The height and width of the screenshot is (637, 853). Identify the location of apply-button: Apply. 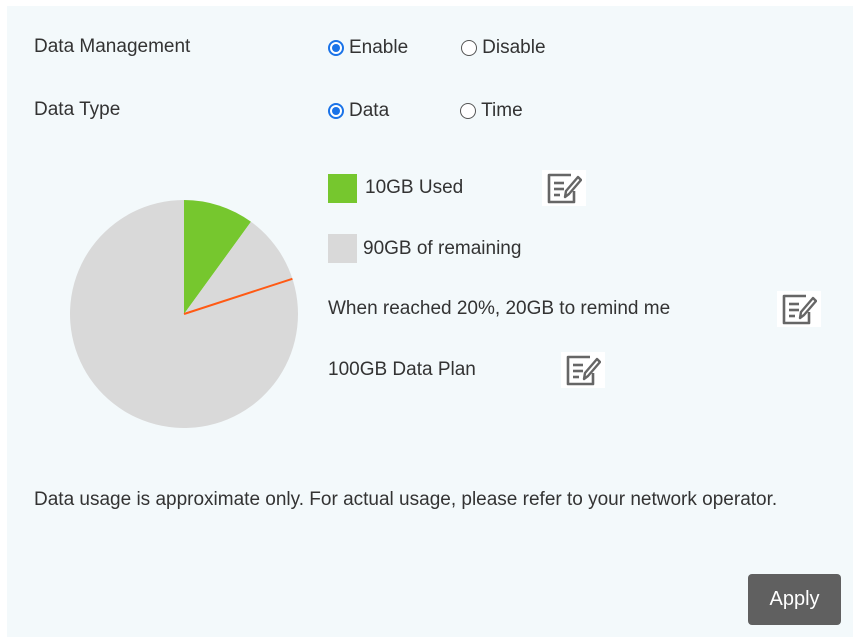
(794, 599).